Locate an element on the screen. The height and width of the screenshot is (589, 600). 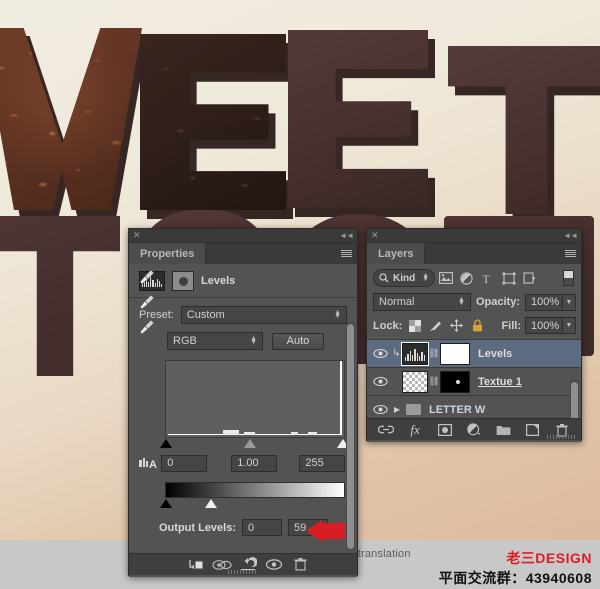
svg-text: T is located at coordinates (487, 278).